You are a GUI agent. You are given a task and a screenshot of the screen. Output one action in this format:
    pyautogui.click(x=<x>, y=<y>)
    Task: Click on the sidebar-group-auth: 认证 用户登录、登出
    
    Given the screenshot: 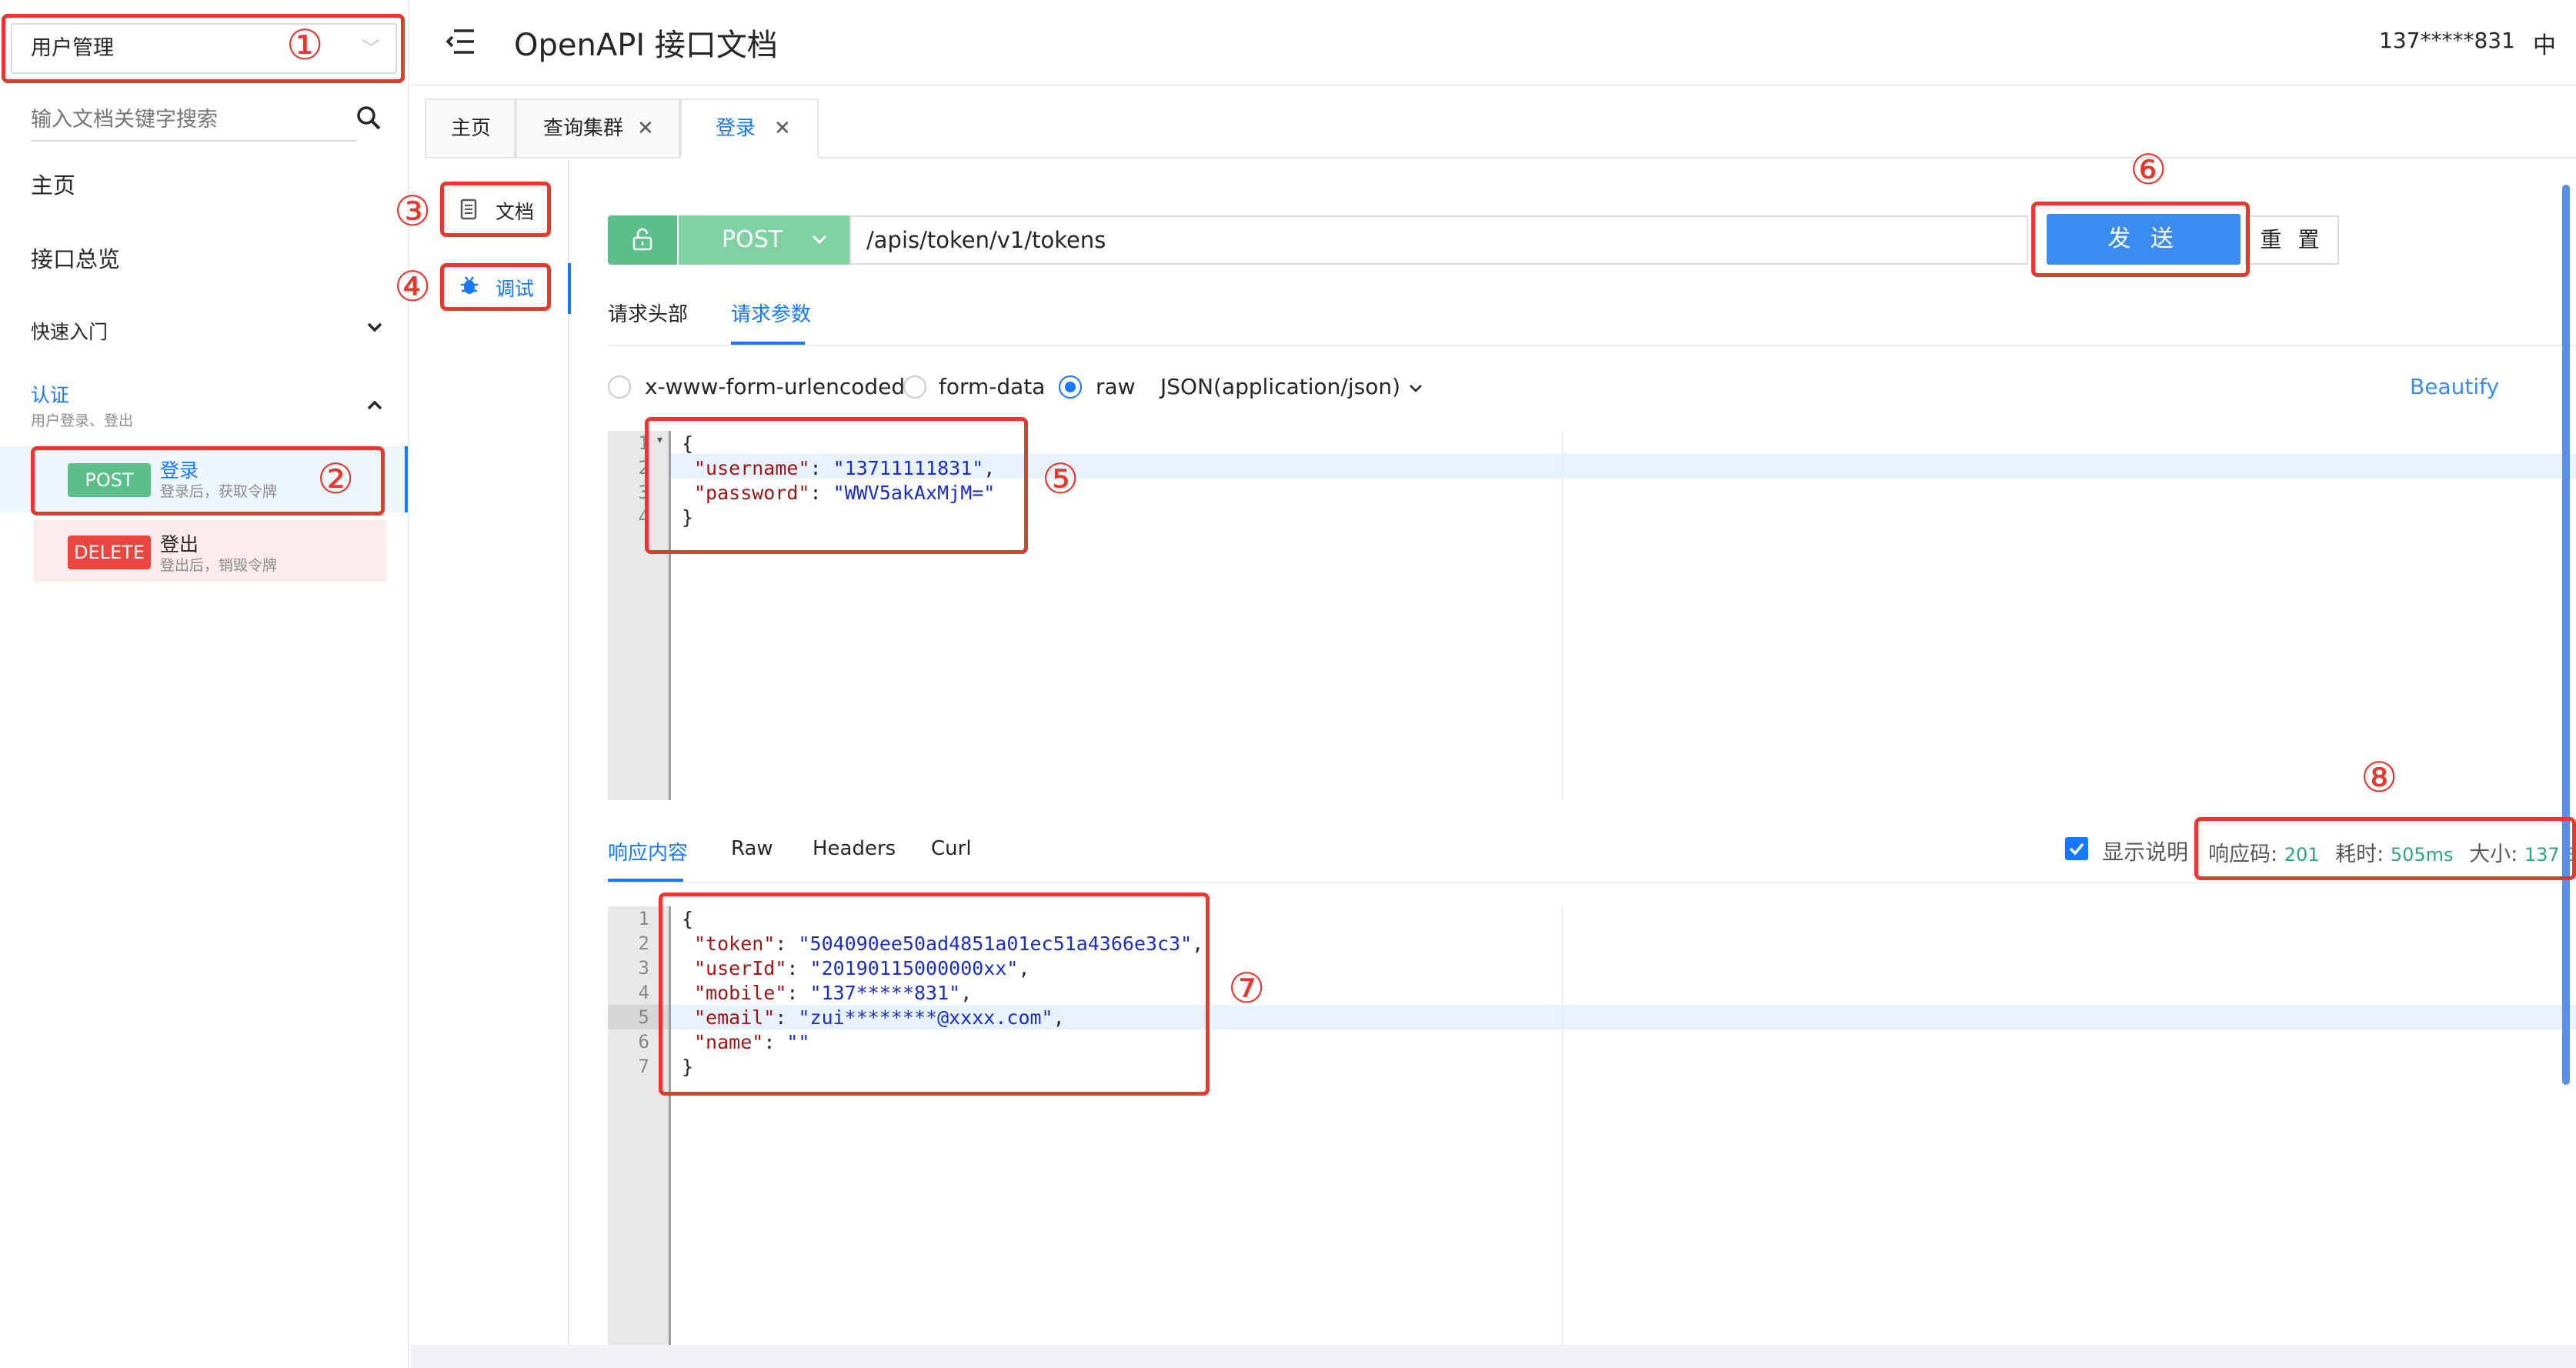 What is the action you would take?
    pyautogui.click(x=208, y=405)
    